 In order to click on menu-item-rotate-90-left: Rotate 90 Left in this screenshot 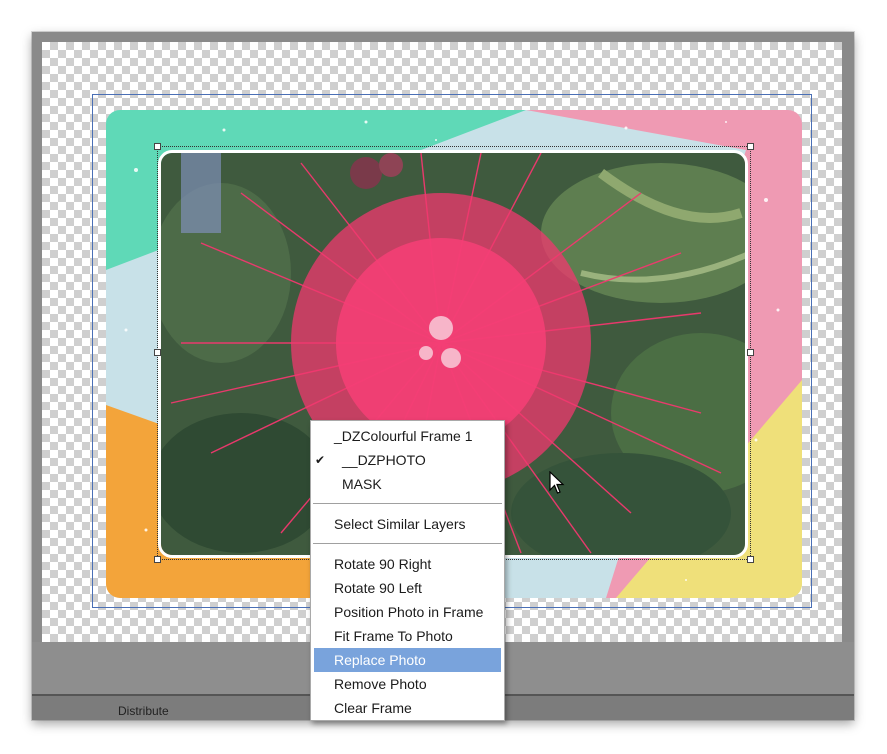, I will do `click(407, 588)`.